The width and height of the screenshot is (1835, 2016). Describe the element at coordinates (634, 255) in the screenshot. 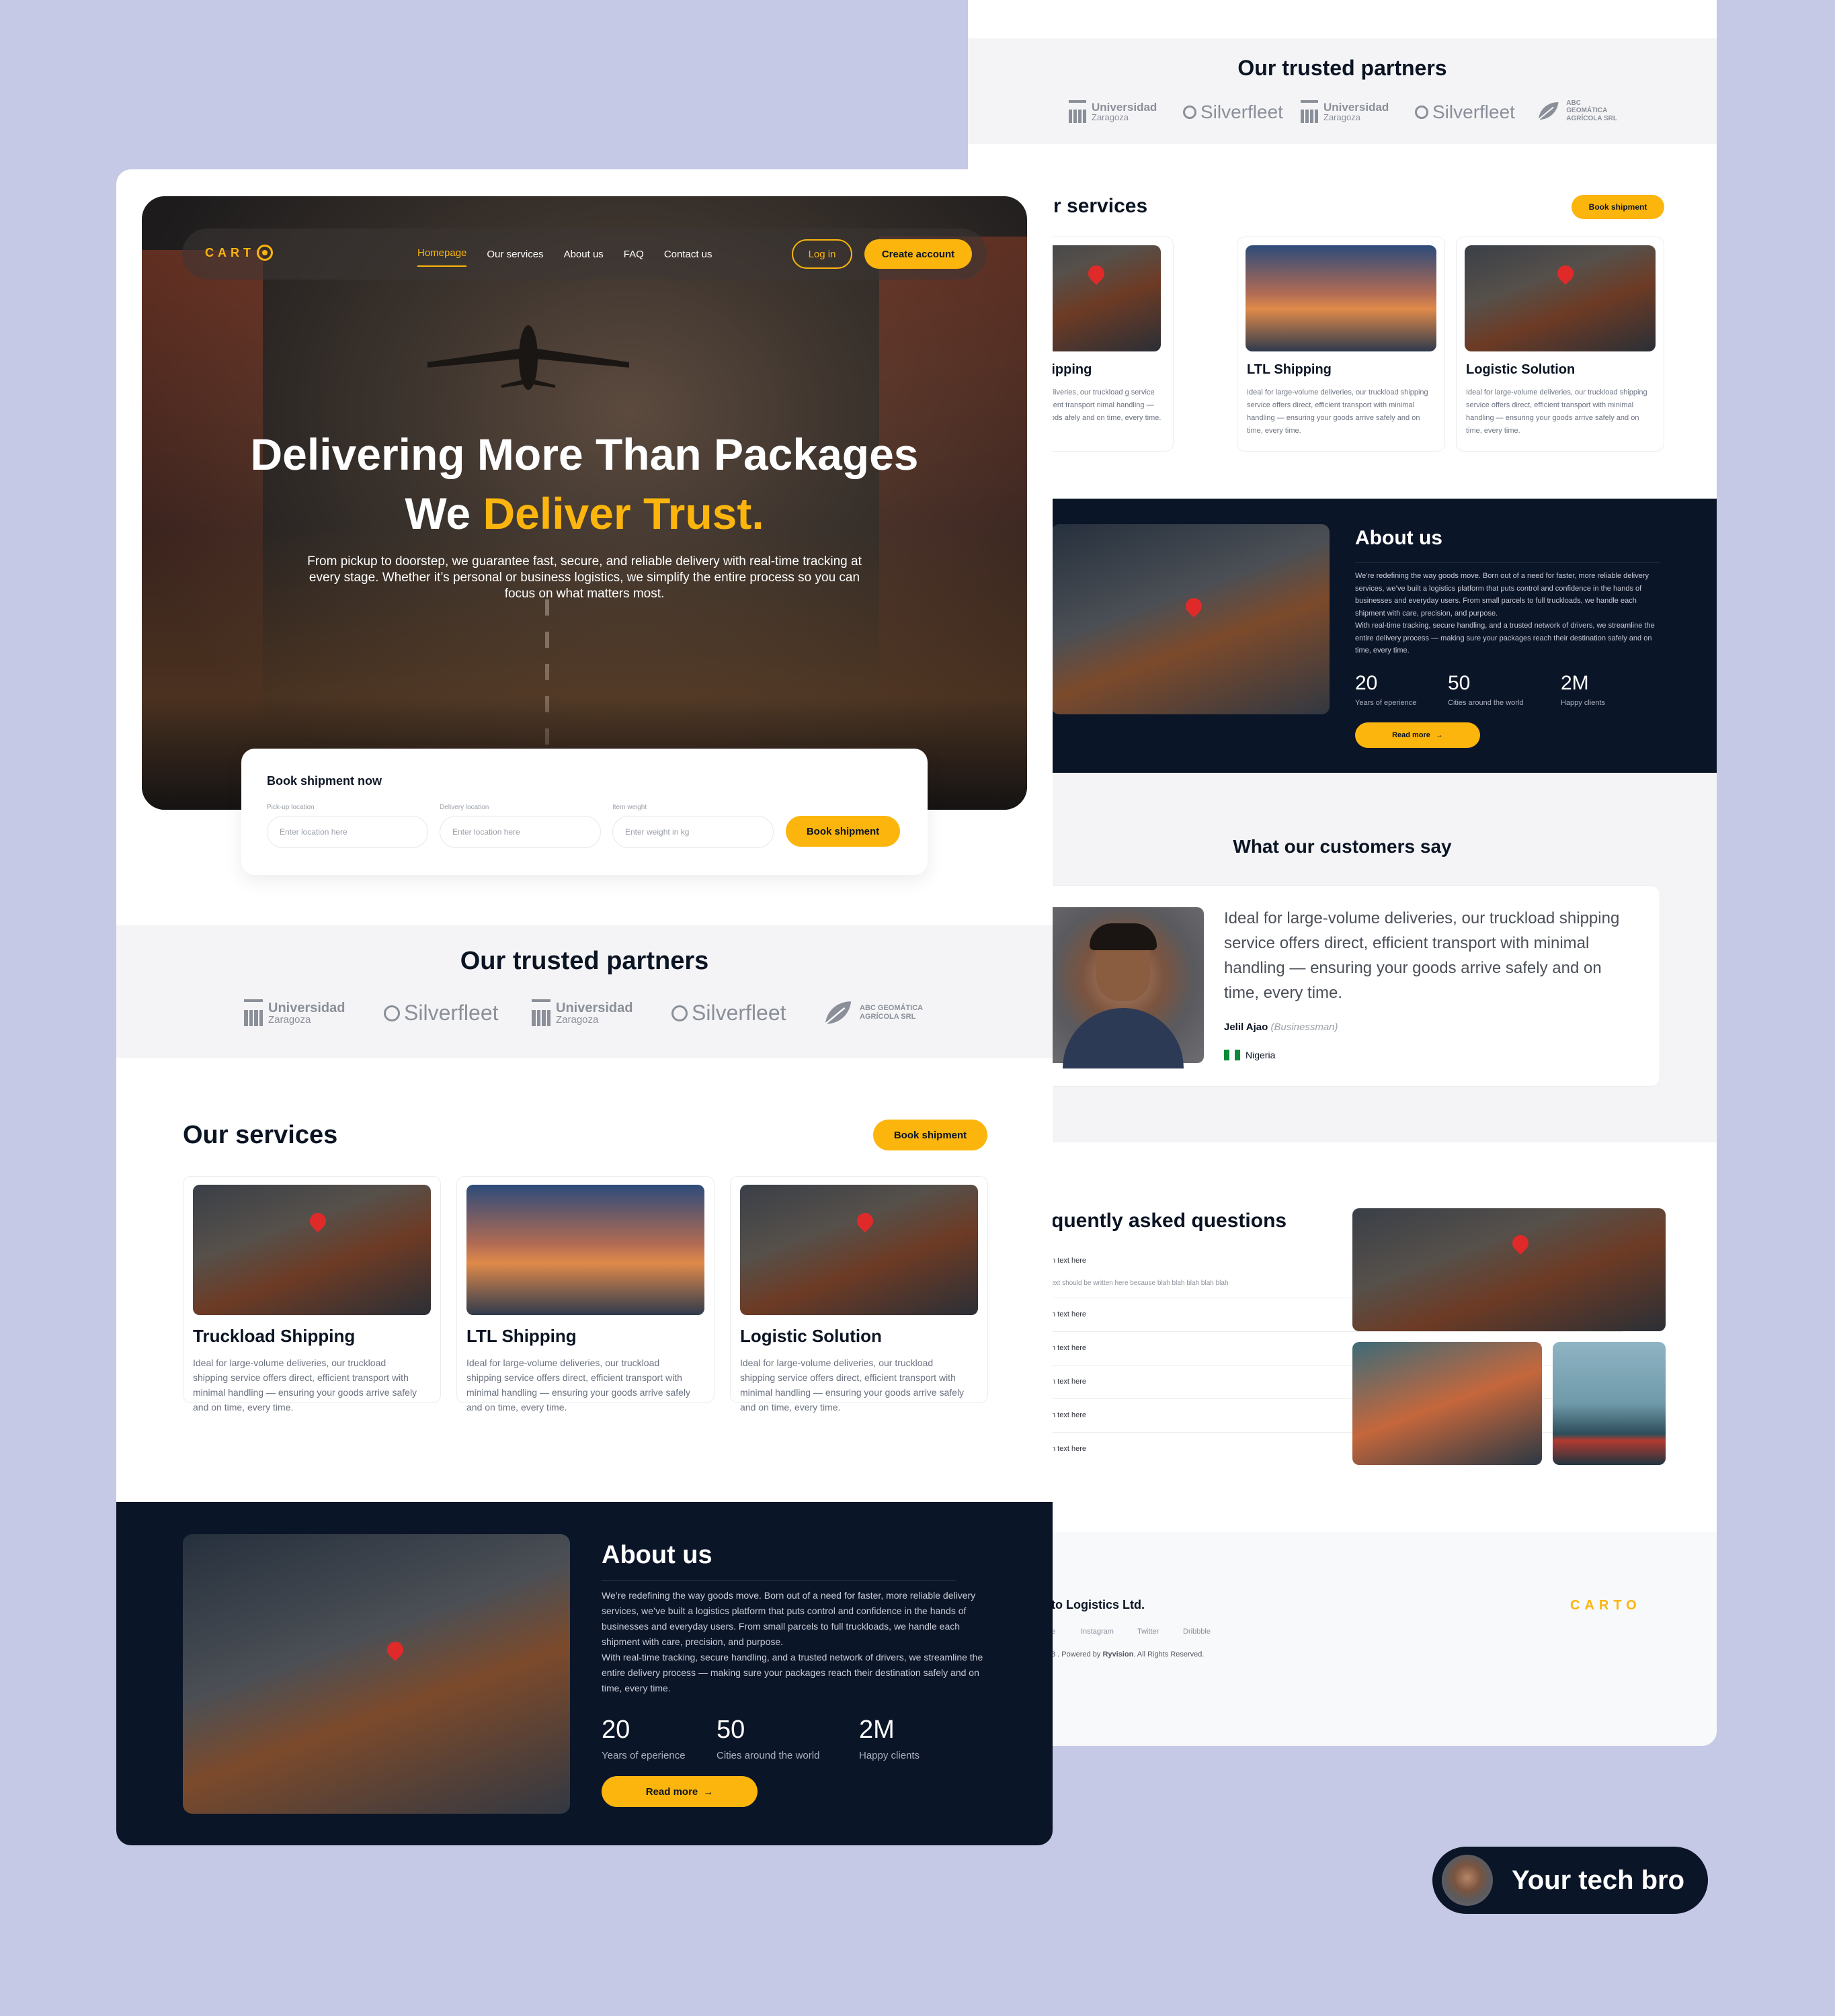

I see `nav-link-faq: FAQ` at that location.